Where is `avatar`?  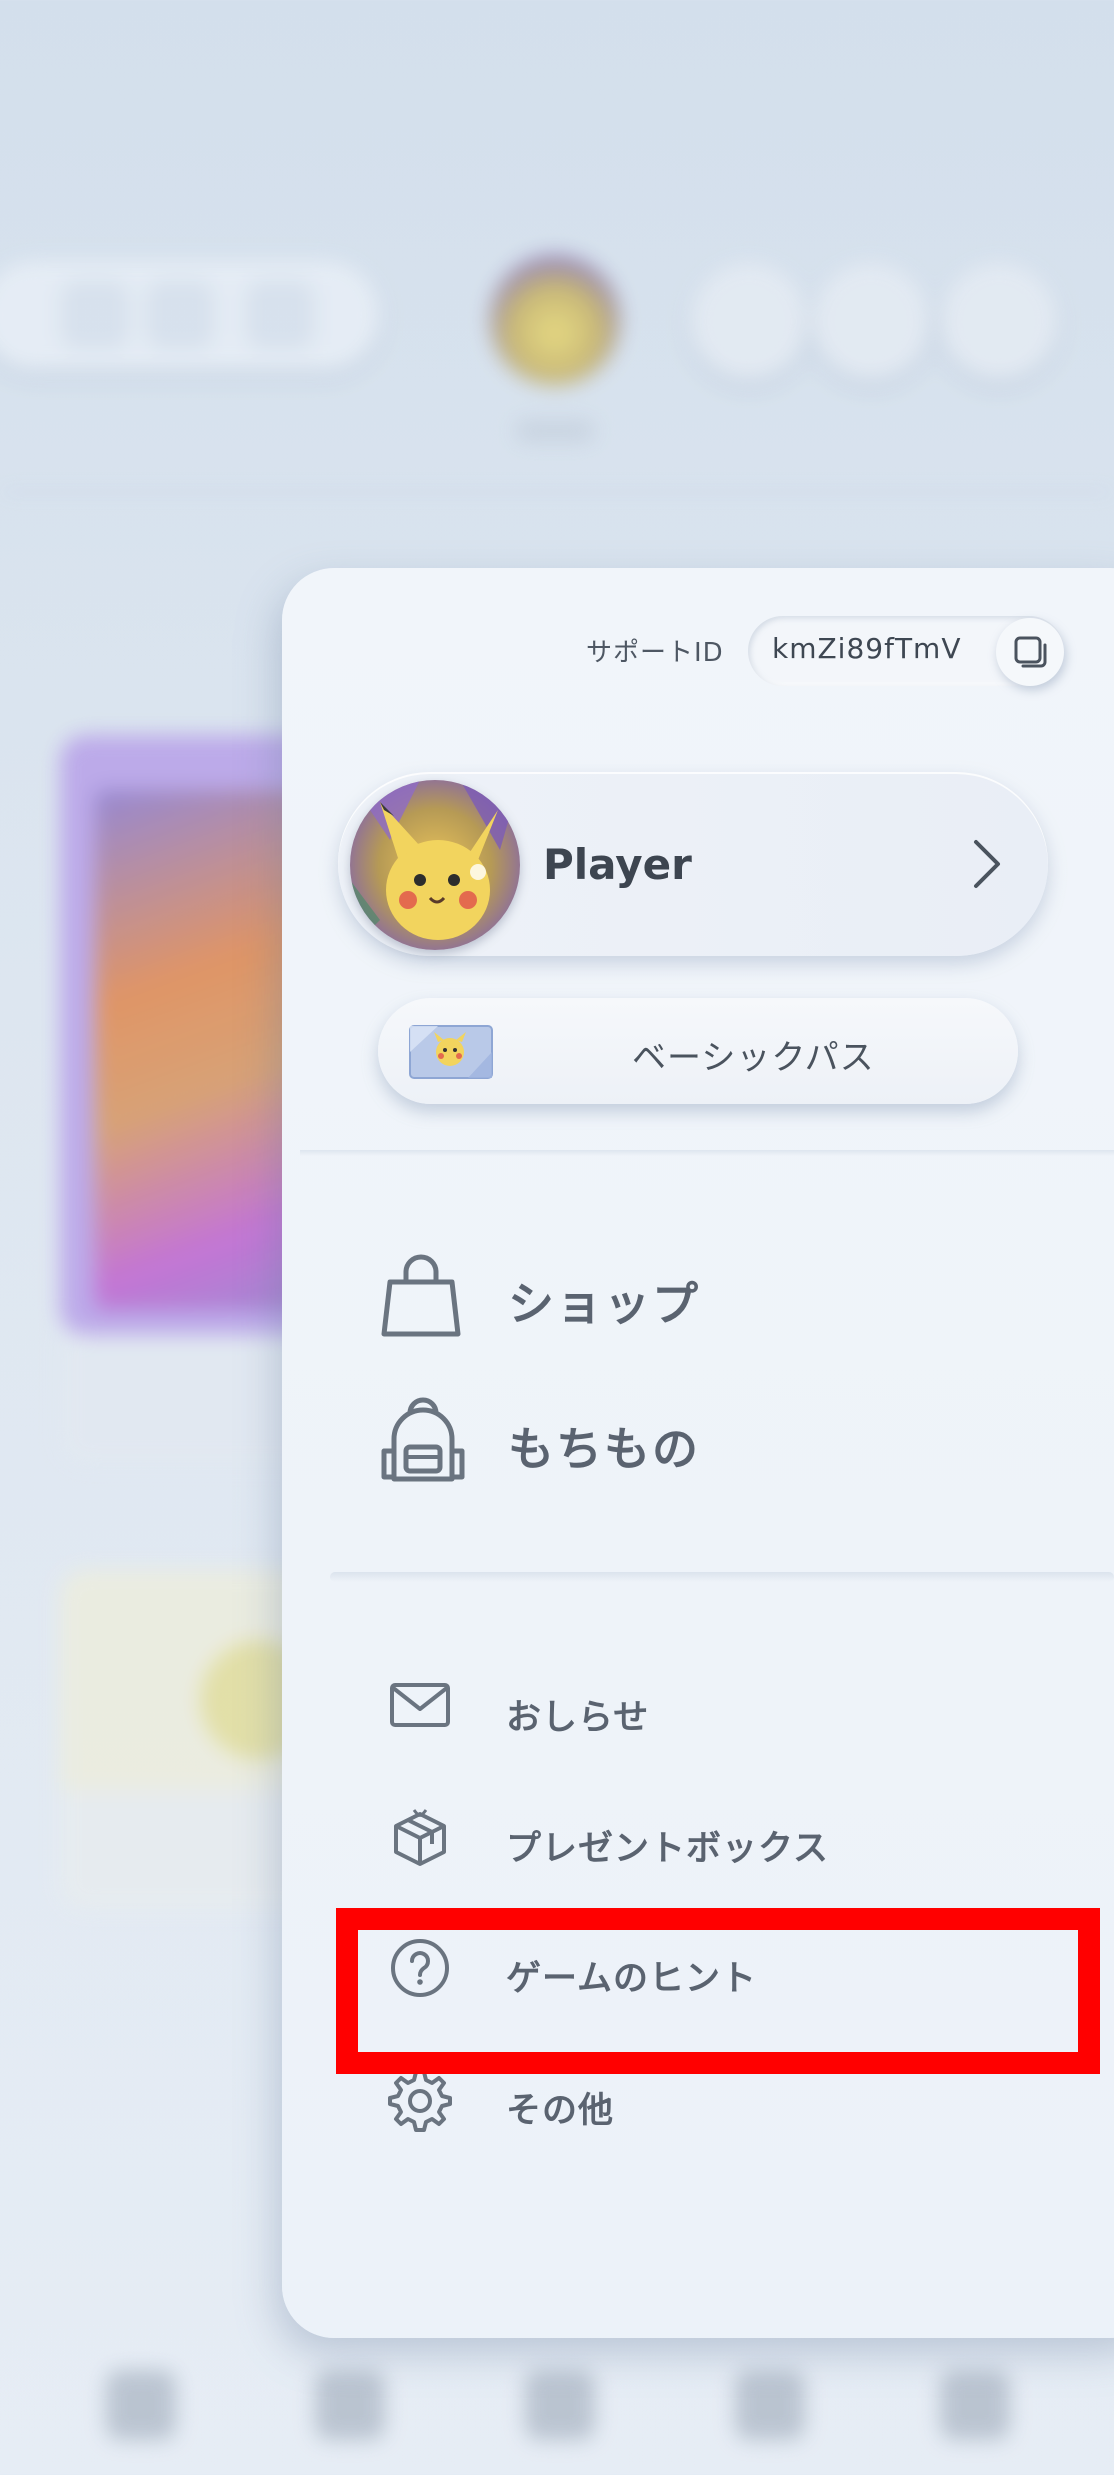 avatar is located at coordinates (435, 865).